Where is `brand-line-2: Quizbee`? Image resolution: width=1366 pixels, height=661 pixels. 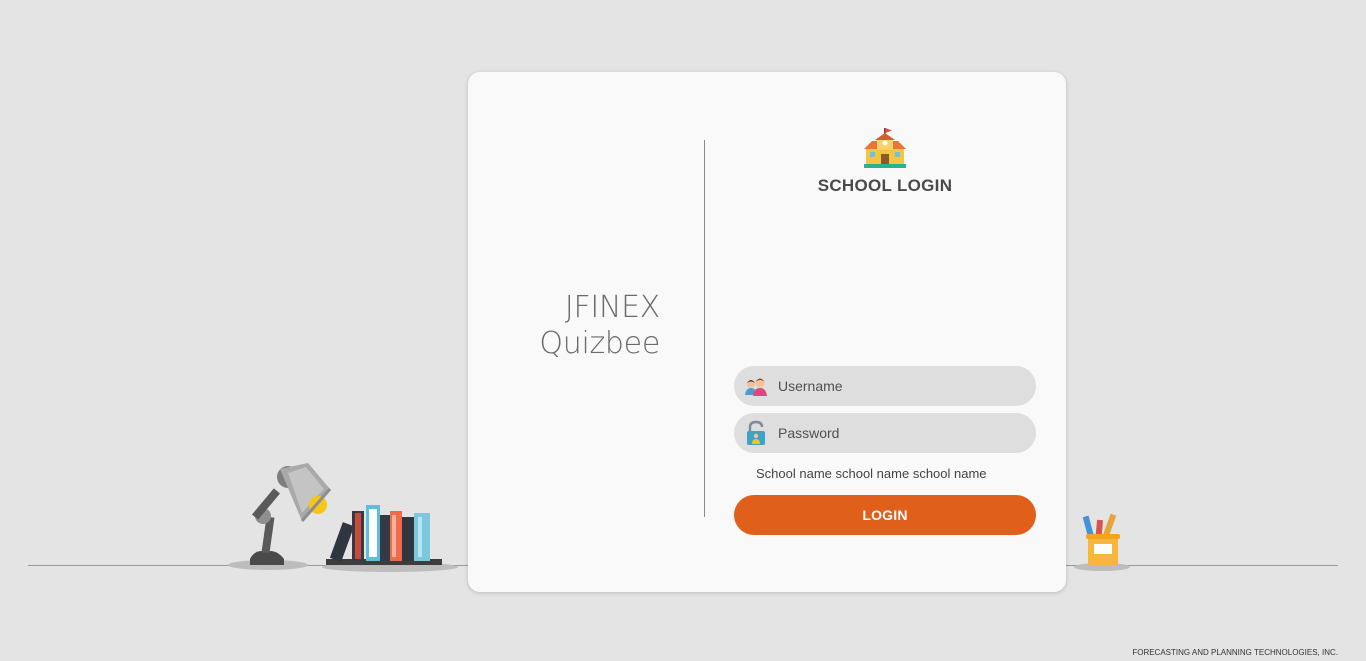
brand-line-2: Quizbee is located at coordinates (599, 343).